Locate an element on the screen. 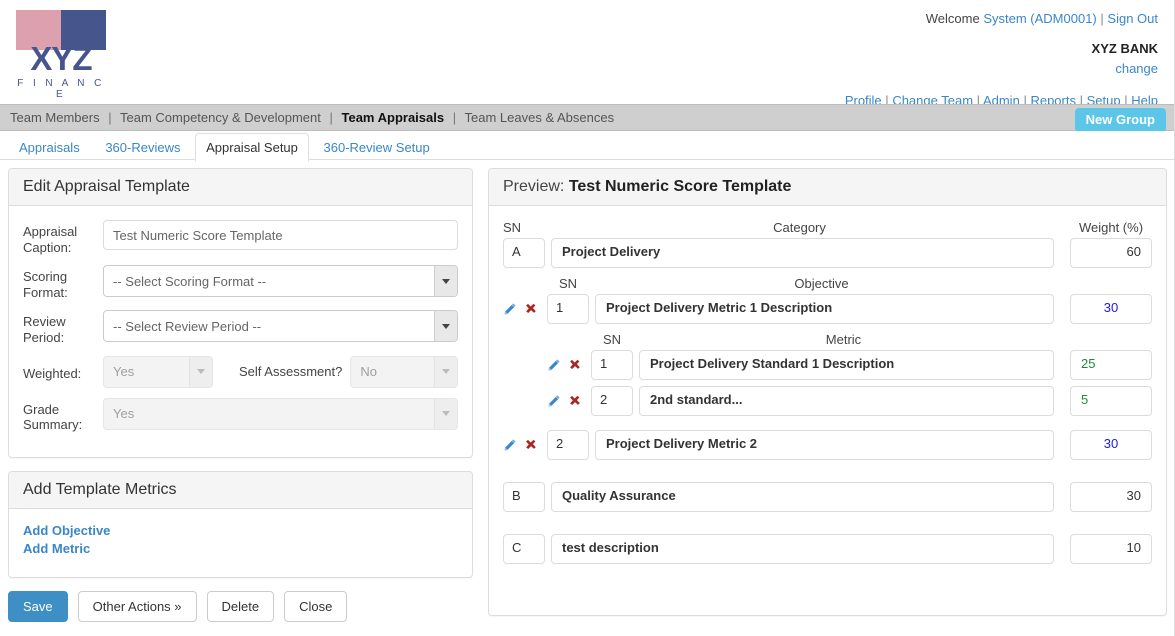 This screenshot has width=1175, height=636. category-sn: C is located at coordinates (524, 549).